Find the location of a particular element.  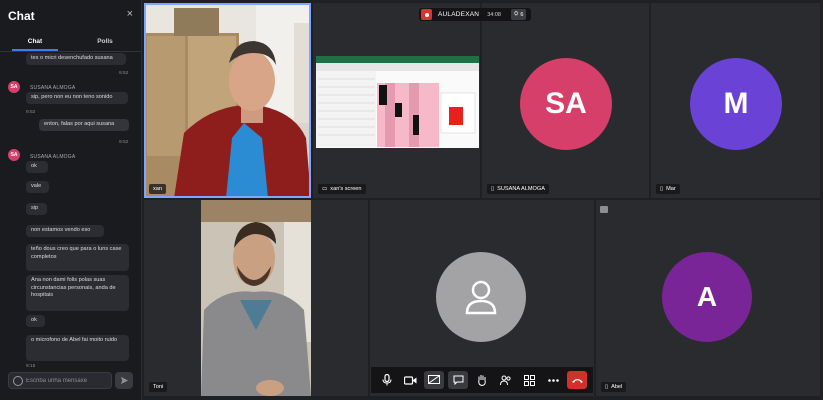

send-button is located at coordinates (124, 380).